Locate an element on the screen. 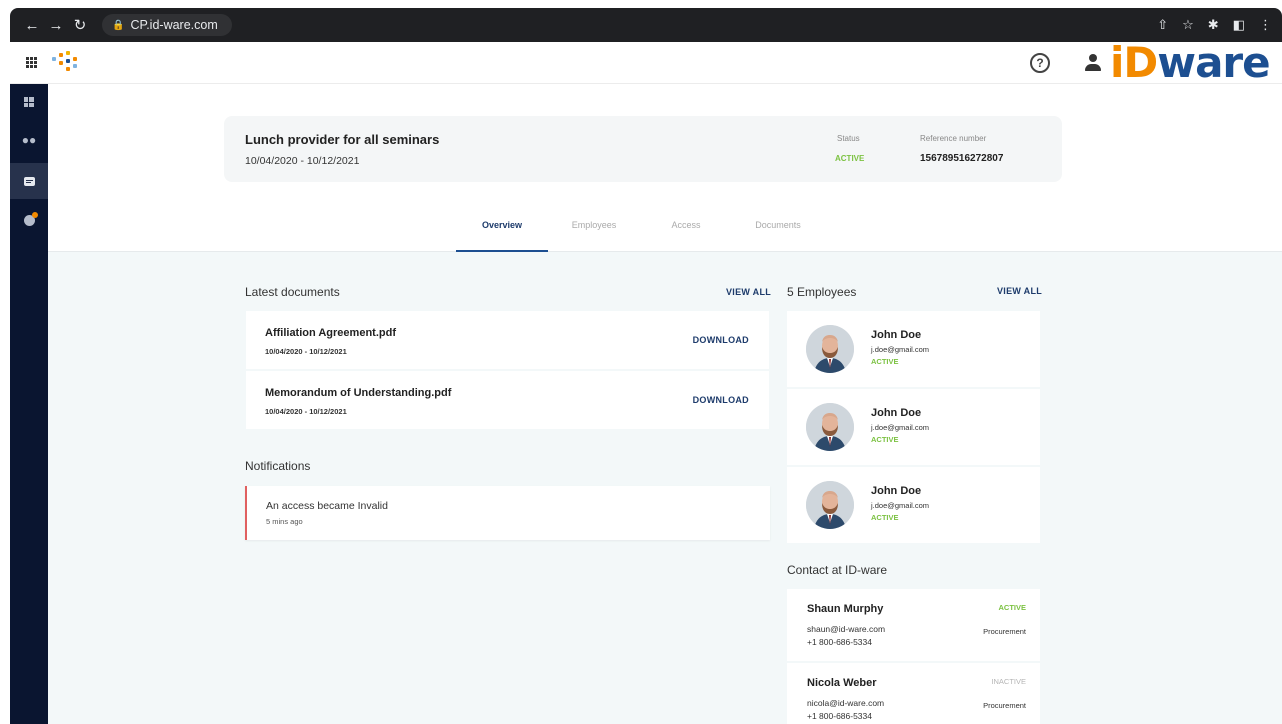 The height and width of the screenshot is (724, 1282). share-icon: ⇧ is located at coordinates (1162, 25).